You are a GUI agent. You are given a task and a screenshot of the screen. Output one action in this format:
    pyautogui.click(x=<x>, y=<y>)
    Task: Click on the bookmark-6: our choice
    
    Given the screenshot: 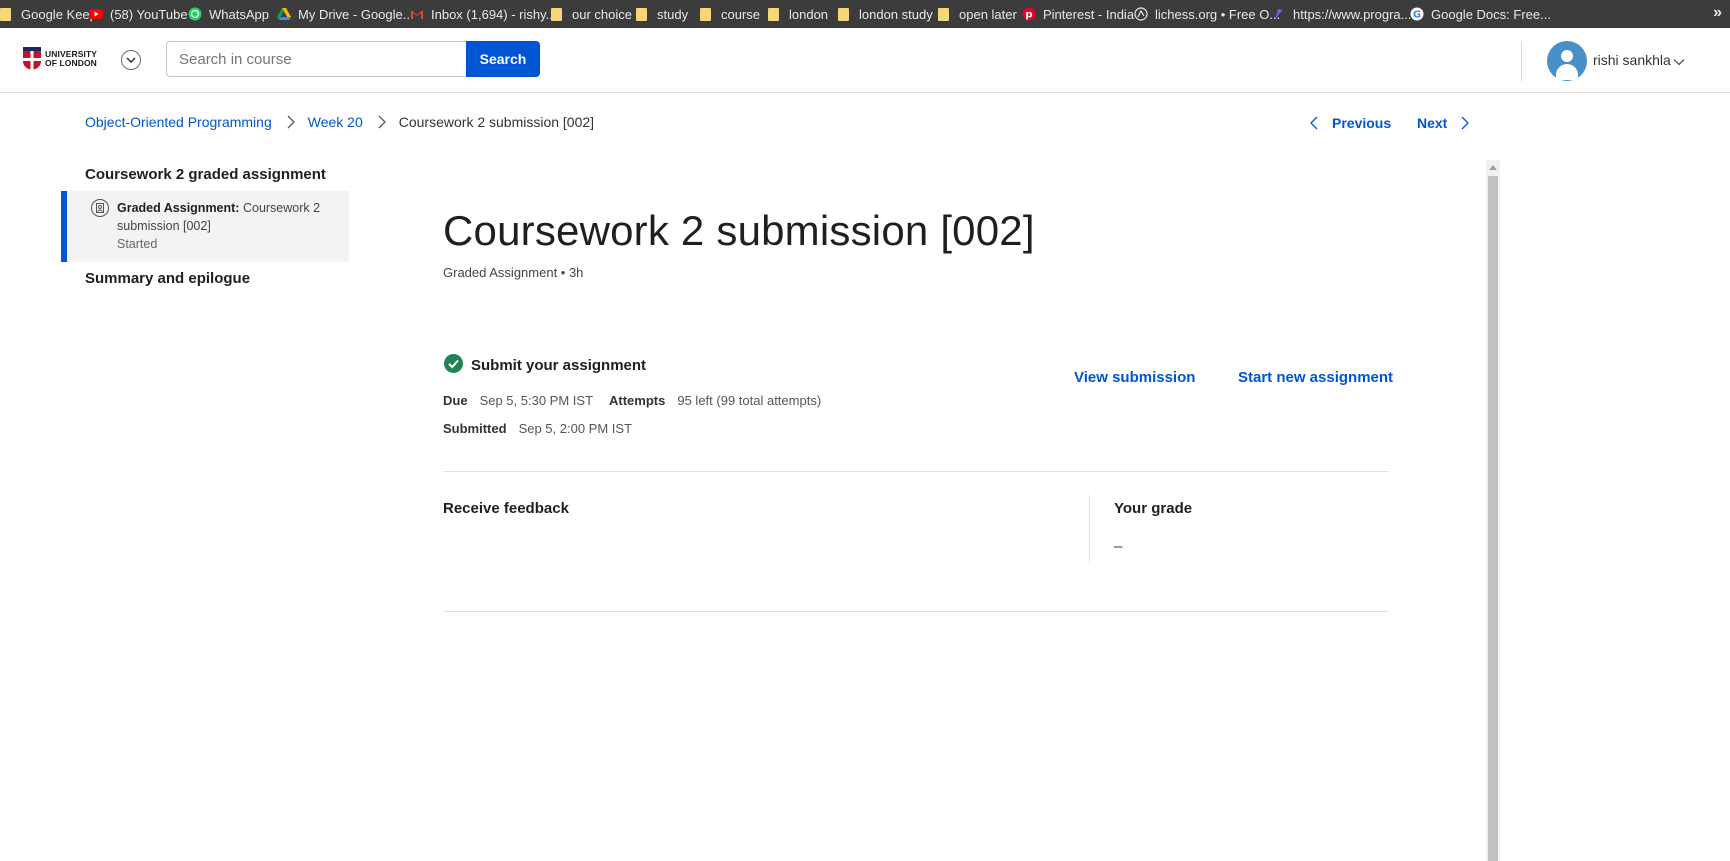 What is the action you would take?
    pyautogui.click(x=591, y=14)
    